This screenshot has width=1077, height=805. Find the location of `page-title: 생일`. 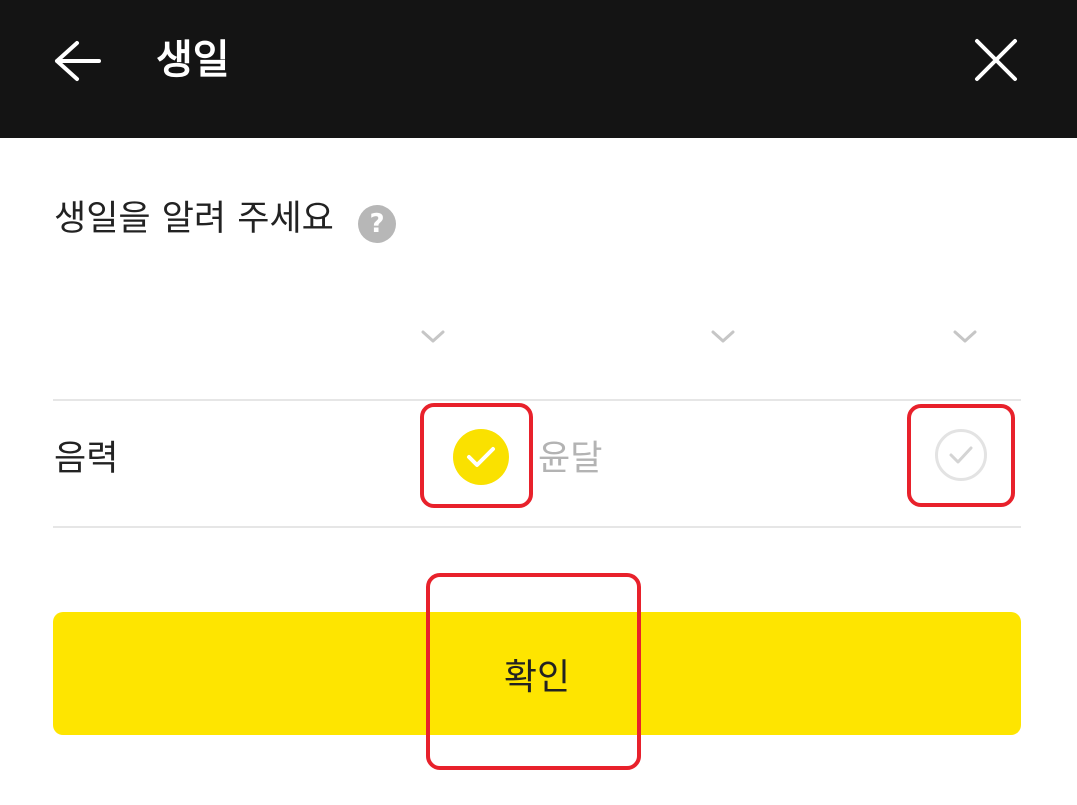

page-title: 생일 is located at coordinates (193, 60).